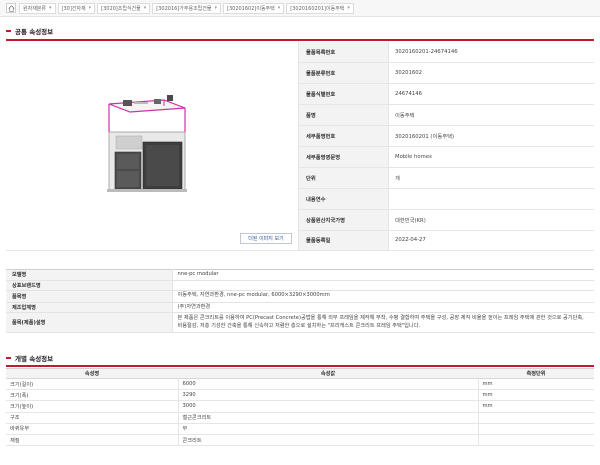  What do you see at coordinates (92, 440) in the screenshot?
I see `attr-name: 재질` at bounding box center [92, 440].